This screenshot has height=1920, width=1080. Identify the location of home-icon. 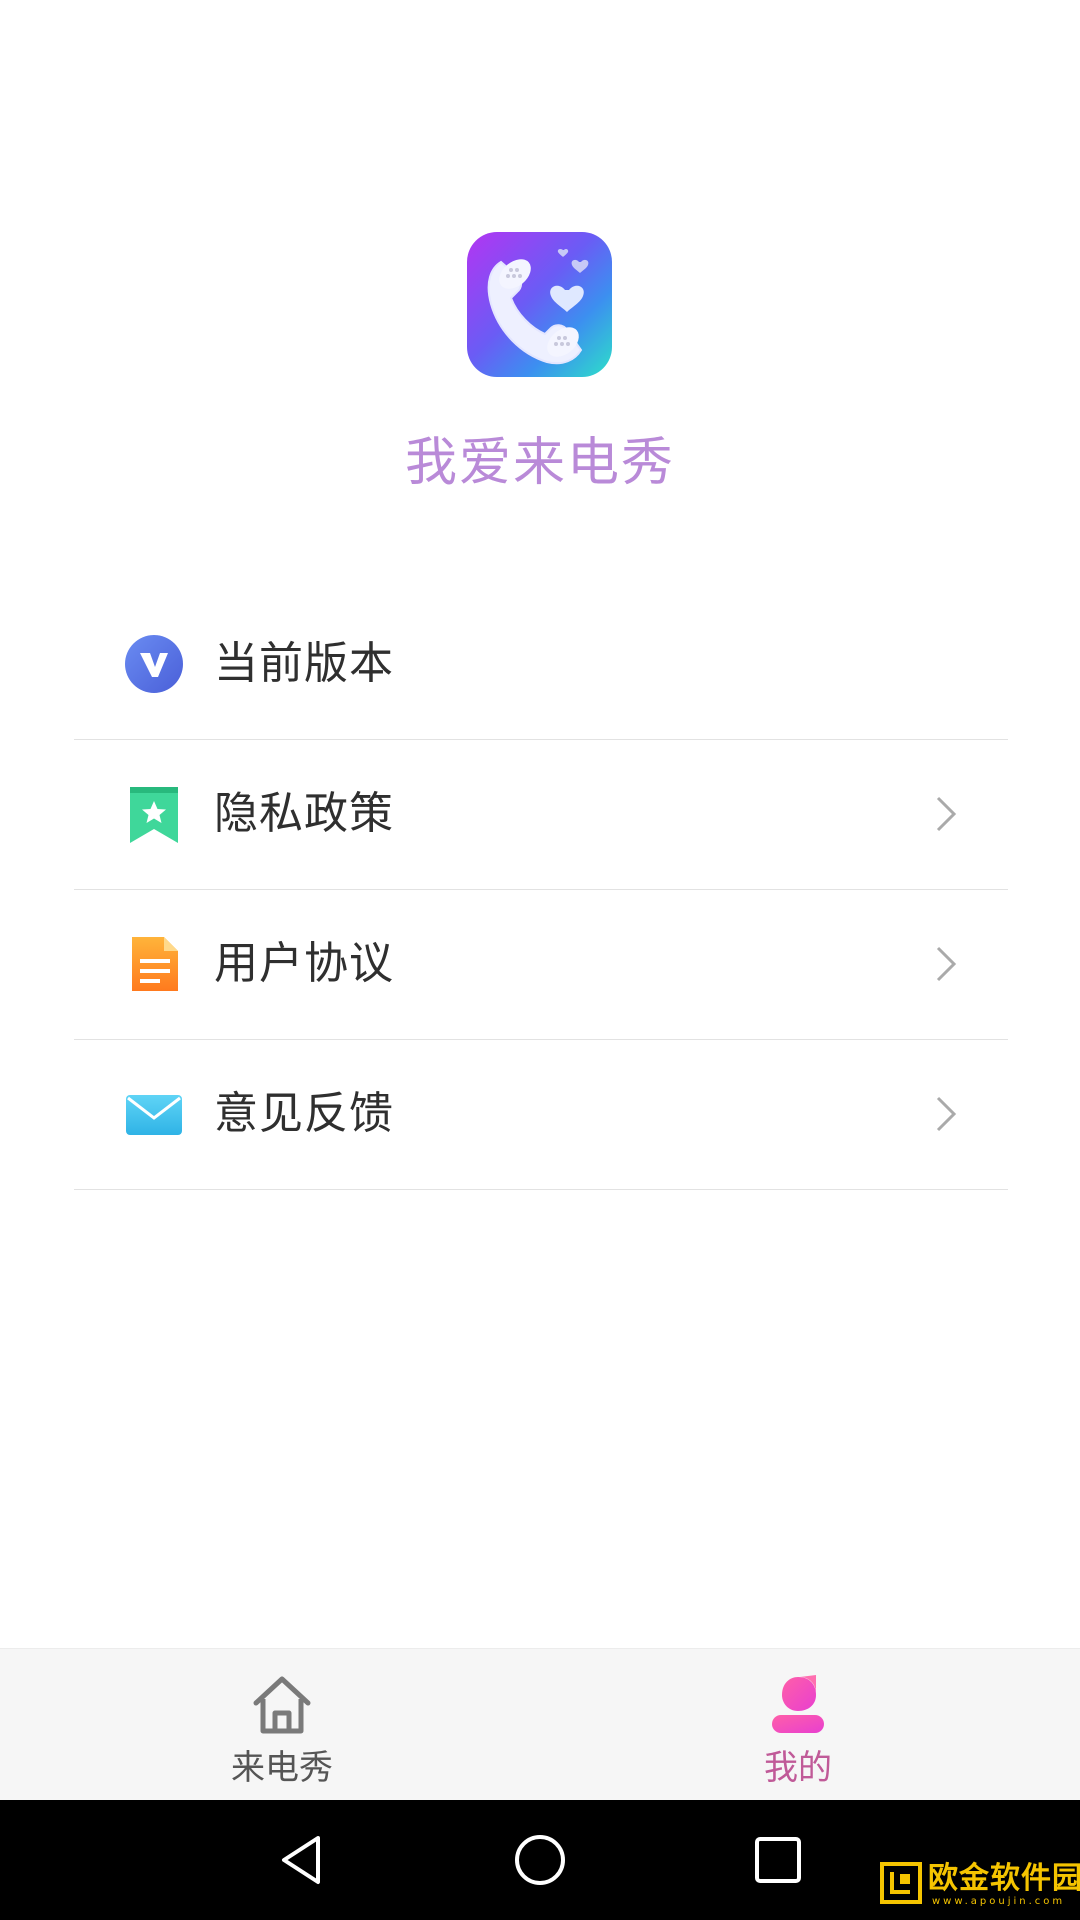
(282, 1705).